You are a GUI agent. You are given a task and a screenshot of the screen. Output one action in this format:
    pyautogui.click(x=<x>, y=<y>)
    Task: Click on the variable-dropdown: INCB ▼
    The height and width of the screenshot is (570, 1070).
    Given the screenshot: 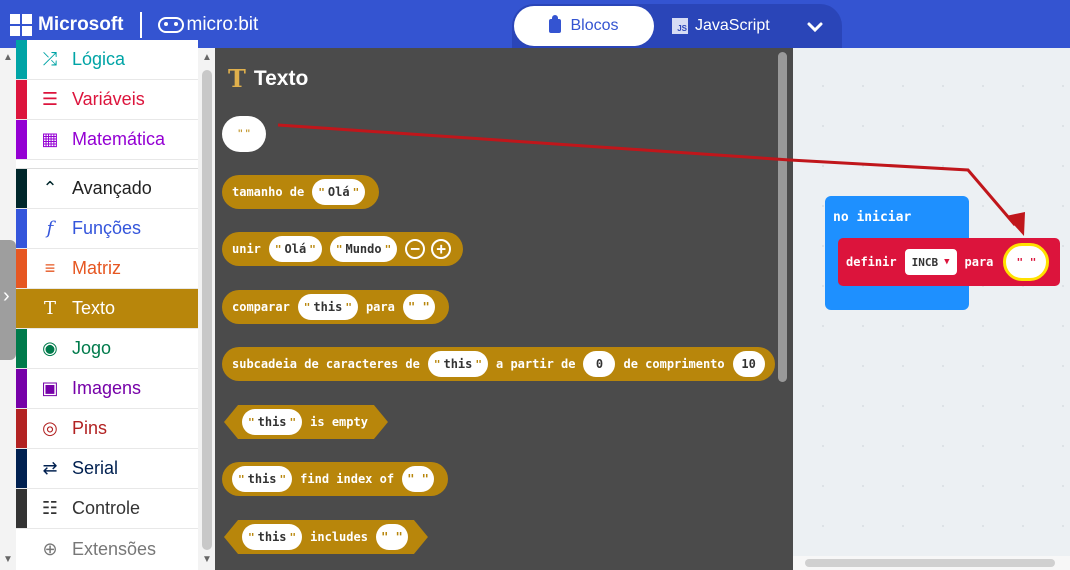 What is the action you would take?
    pyautogui.click(x=930, y=262)
    